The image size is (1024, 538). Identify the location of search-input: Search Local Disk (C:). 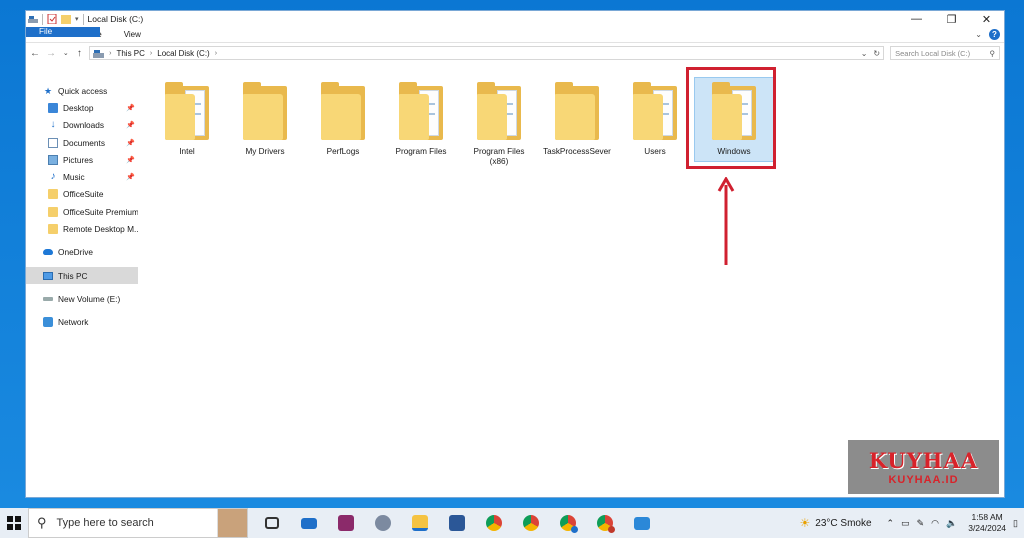
(932, 53).